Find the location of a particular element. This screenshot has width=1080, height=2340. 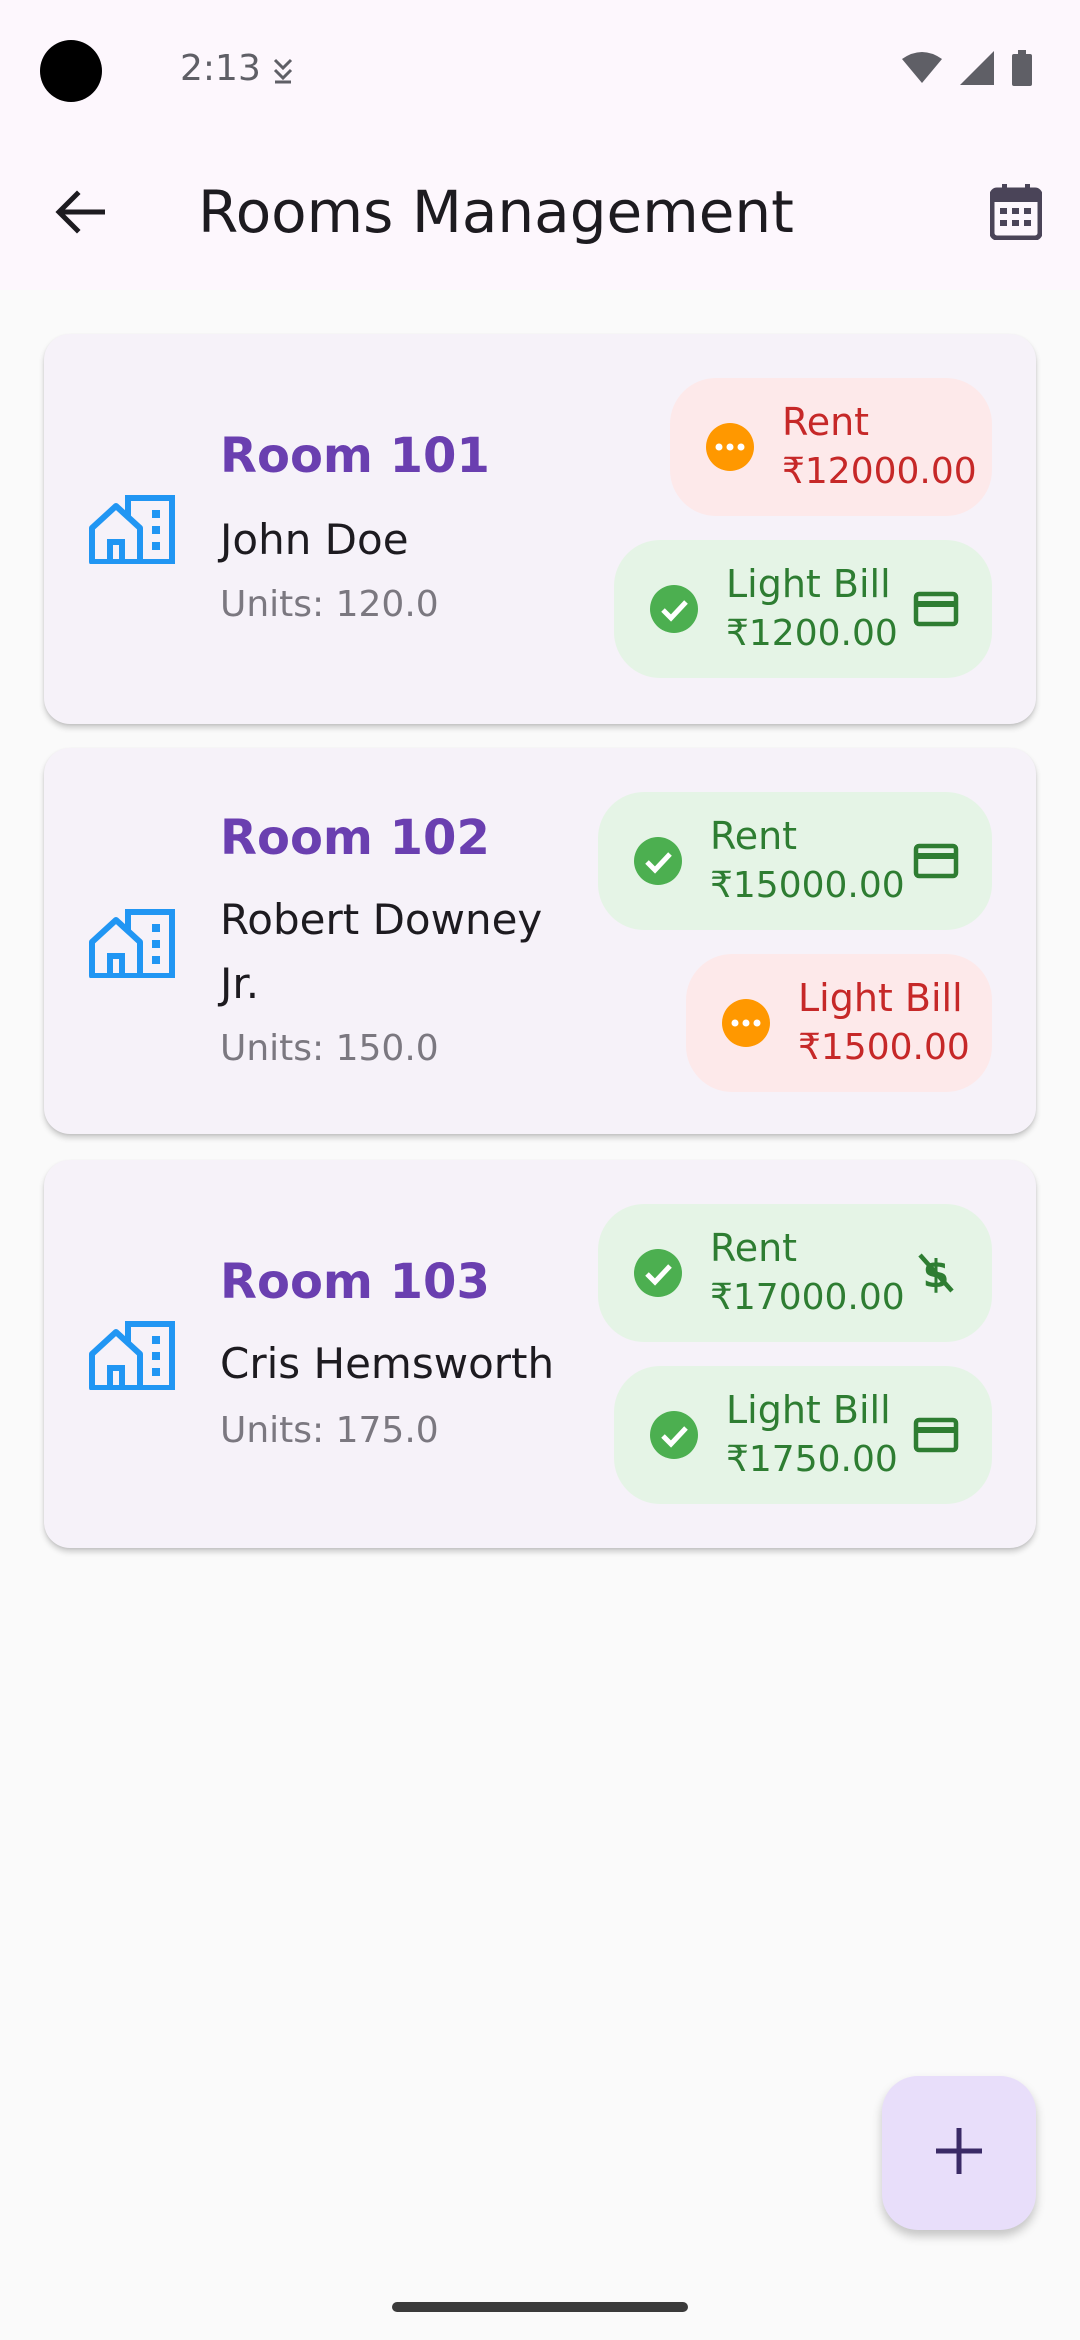

plus-icon is located at coordinates (959, 2153).